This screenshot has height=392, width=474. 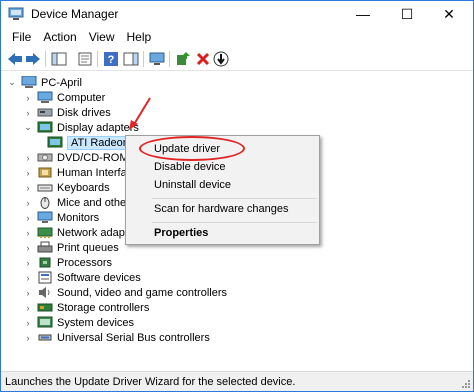 I want to click on tree-item-label: DVD/CD-ROM, so click(x=93, y=157).